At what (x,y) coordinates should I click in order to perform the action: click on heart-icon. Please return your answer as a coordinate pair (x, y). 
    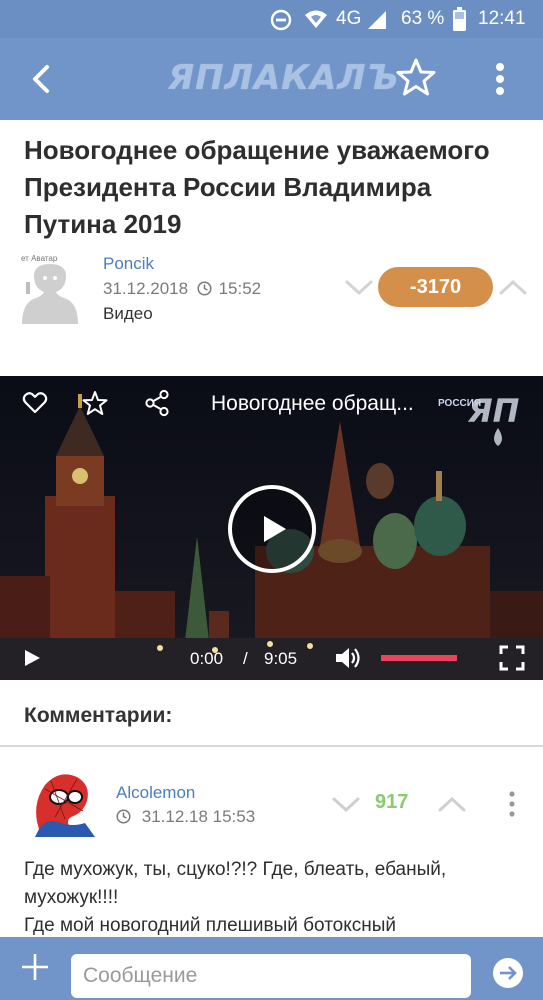
    Looking at the image, I should click on (35, 403).